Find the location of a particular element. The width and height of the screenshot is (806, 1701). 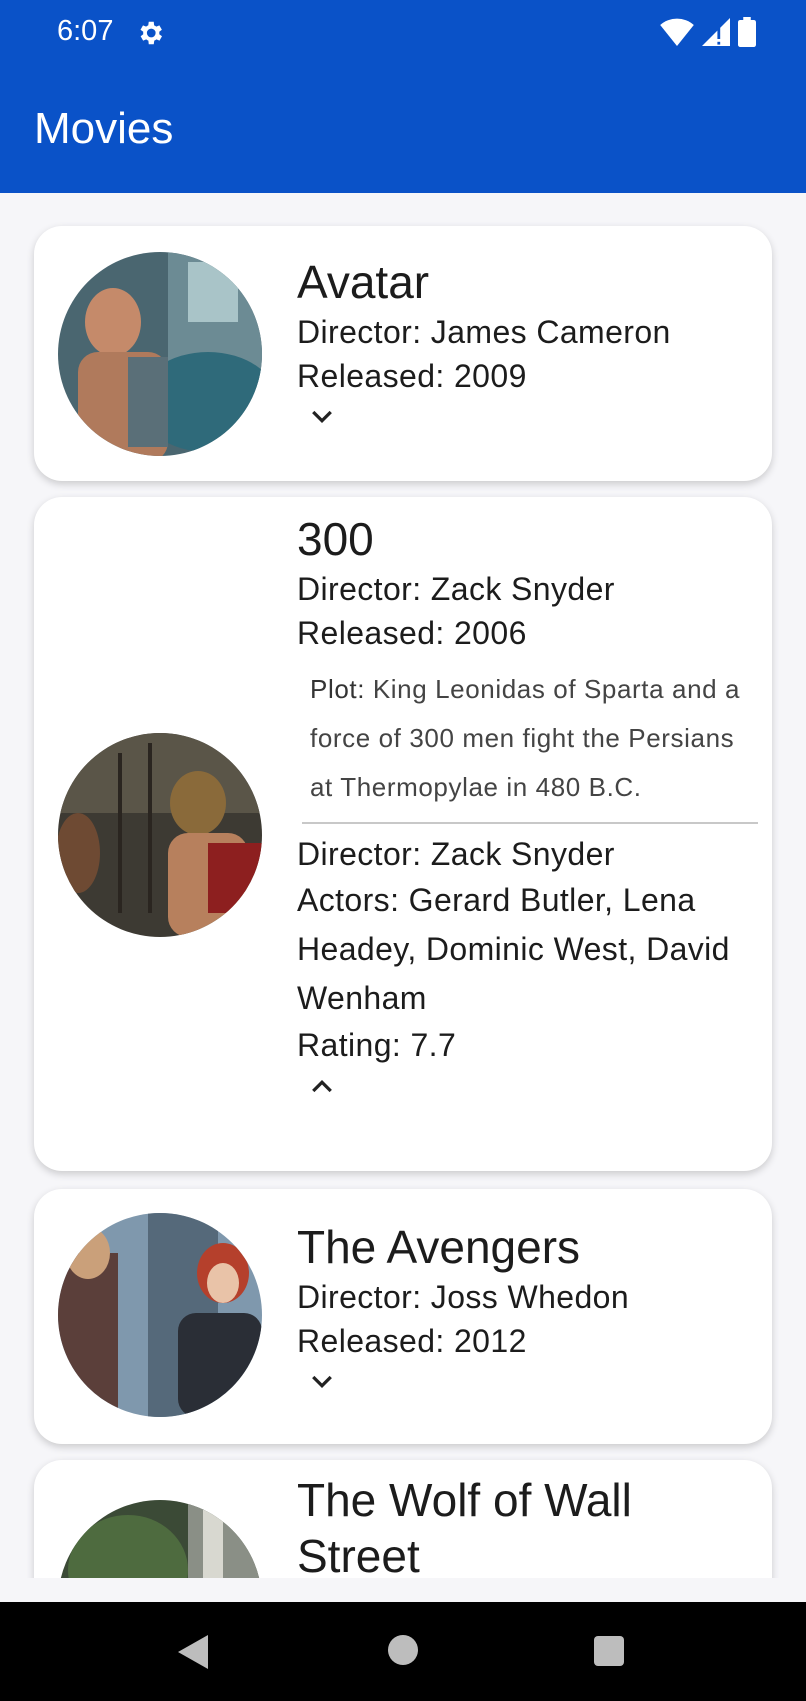

movie-director: Director: James Cameron is located at coordinates (484, 332).